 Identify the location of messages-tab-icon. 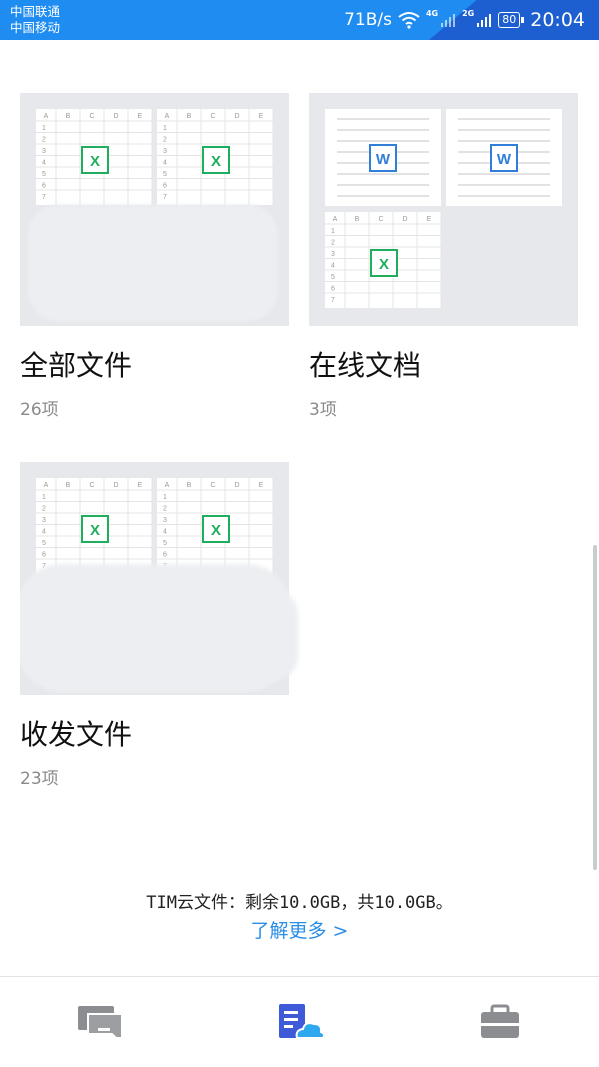
(100, 1022).